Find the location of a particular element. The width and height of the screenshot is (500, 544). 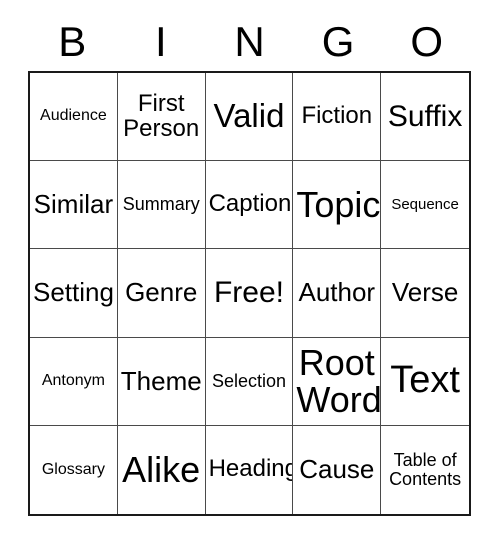

bingo-cell-o3: Verse is located at coordinates (425, 293).